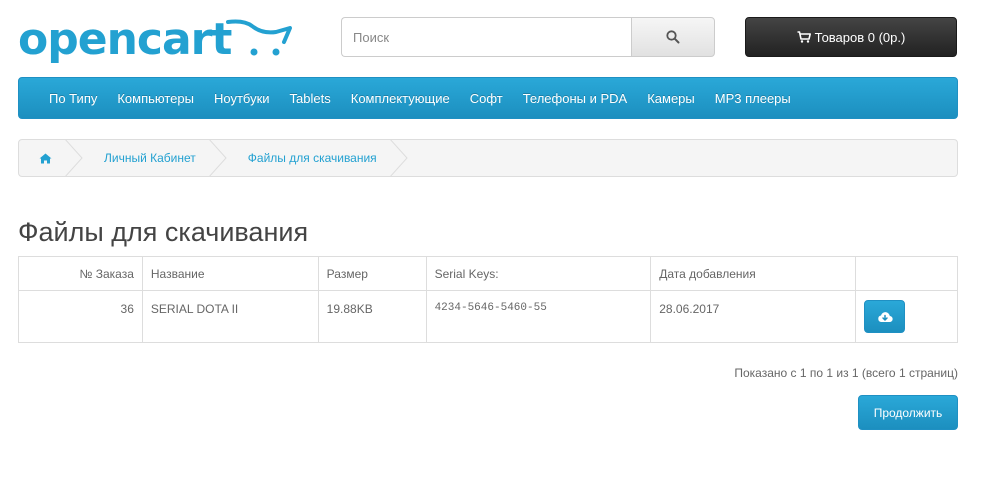  What do you see at coordinates (45, 158) in the screenshot?
I see `home-icon` at bounding box center [45, 158].